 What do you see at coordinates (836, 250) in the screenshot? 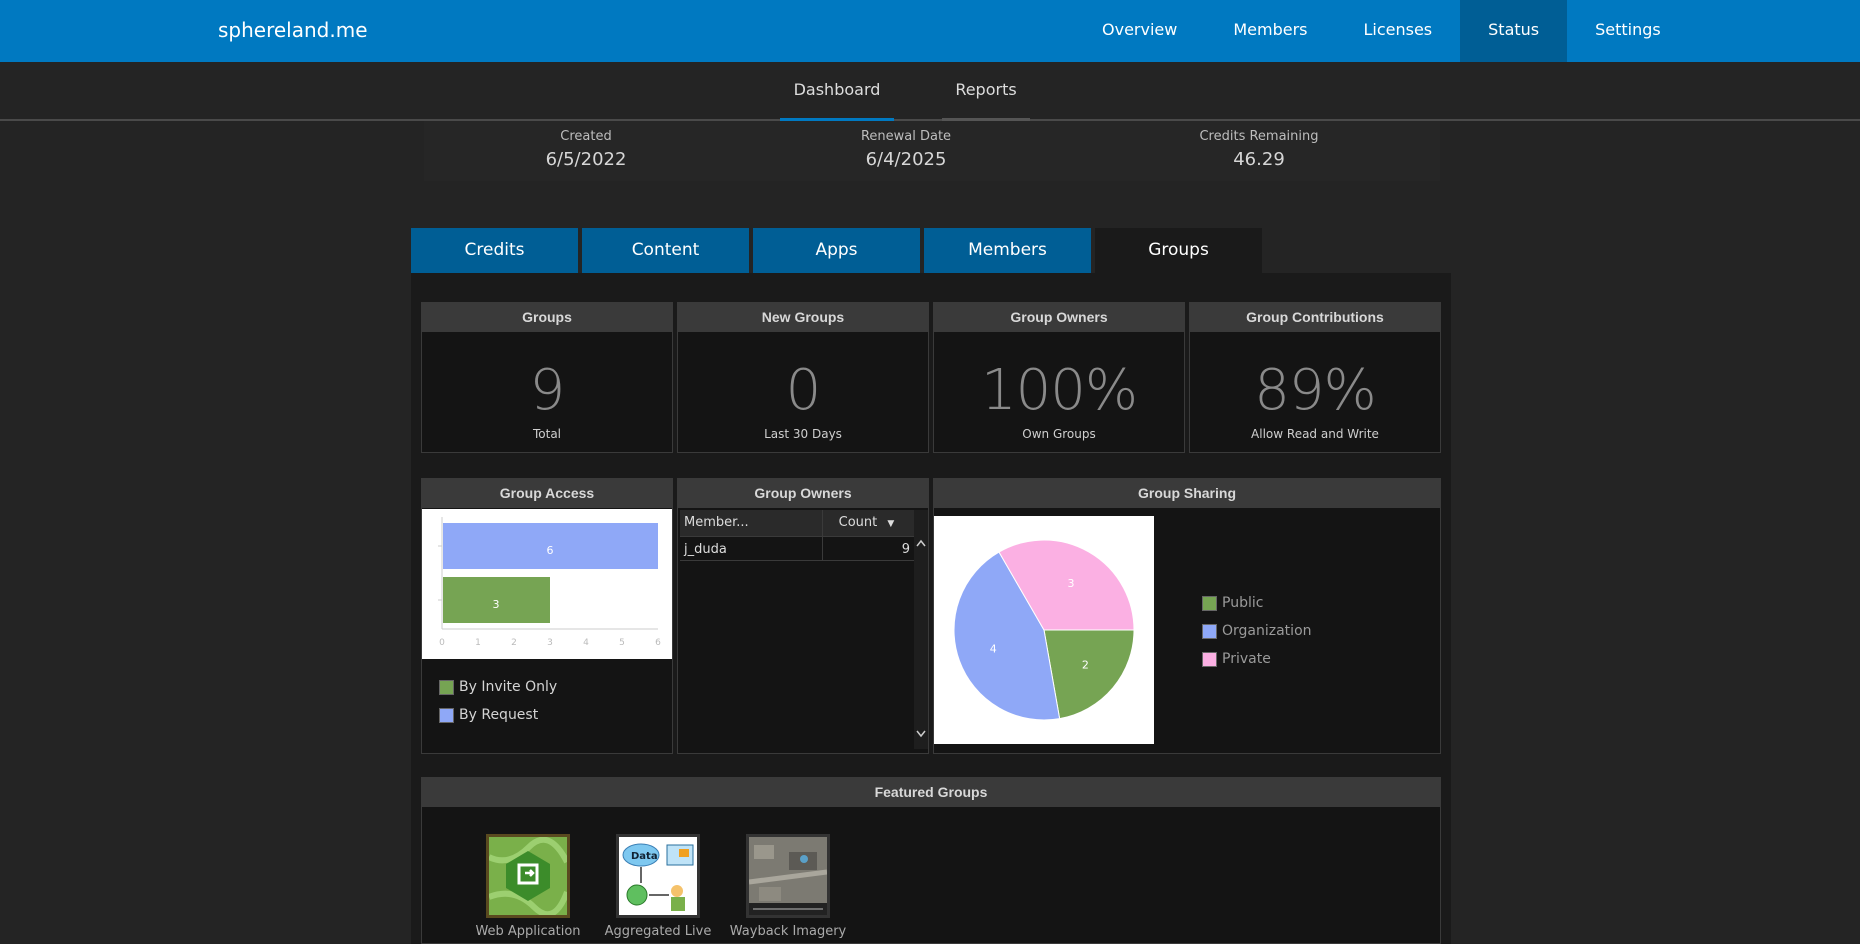
I see `tab-apps: Apps` at bounding box center [836, 250].